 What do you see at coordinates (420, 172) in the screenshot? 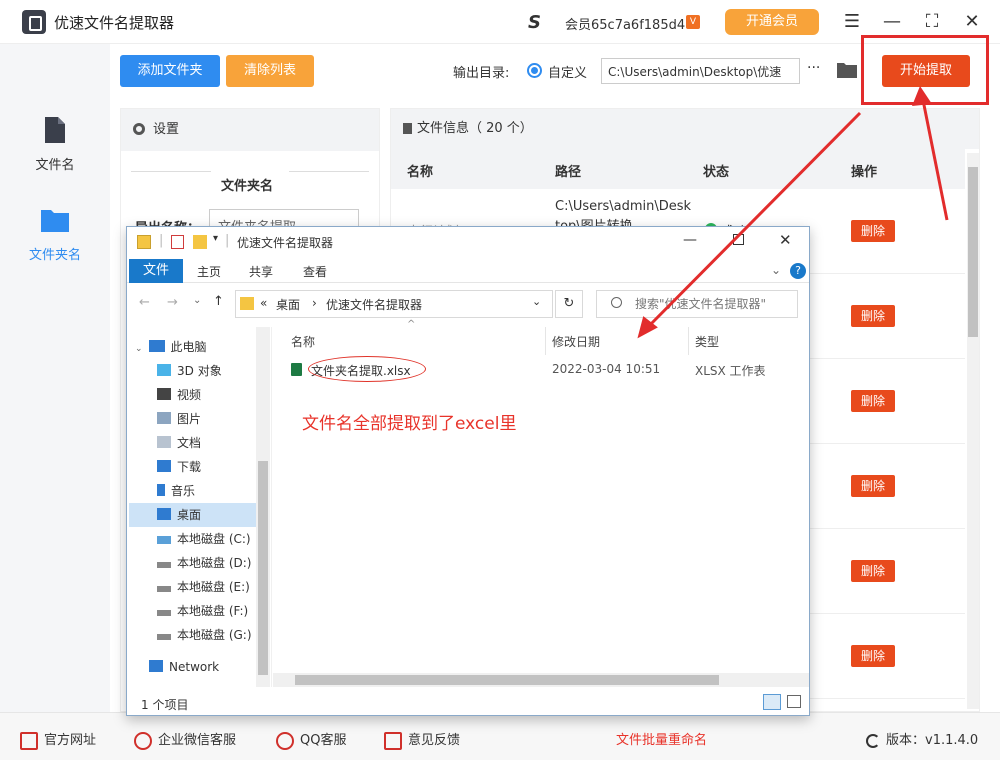
I see `col-name: 名称` at bounding box center [420, 172].